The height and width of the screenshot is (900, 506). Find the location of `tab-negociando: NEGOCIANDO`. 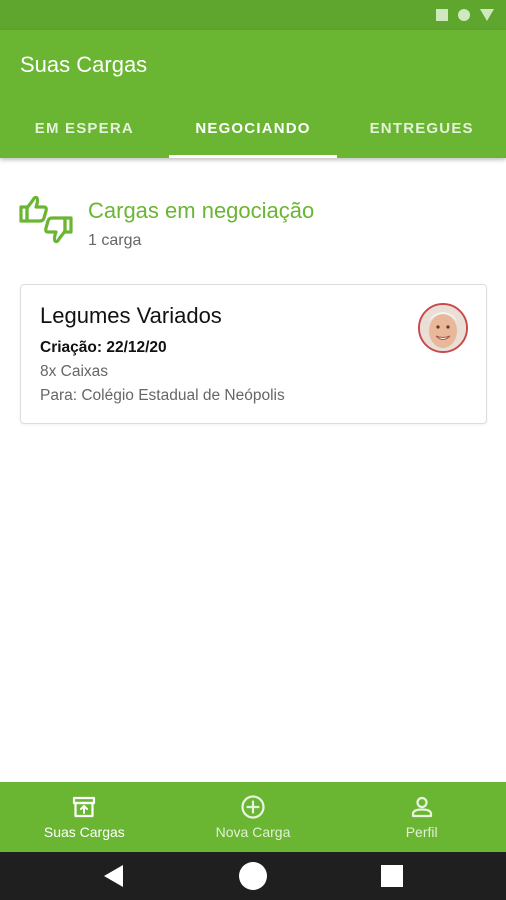

tab-negociando: NEGOCIANDO is located at coordinates (253, 128).